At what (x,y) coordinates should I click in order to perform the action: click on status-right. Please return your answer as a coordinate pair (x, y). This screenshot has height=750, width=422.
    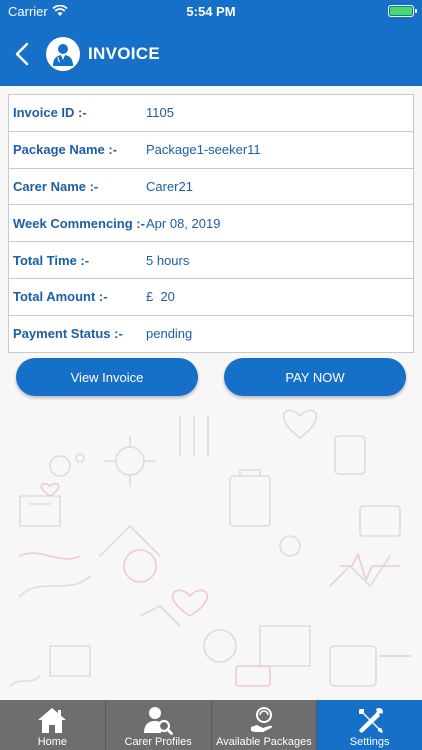
    Looking at the image, I should click on (402, 11).